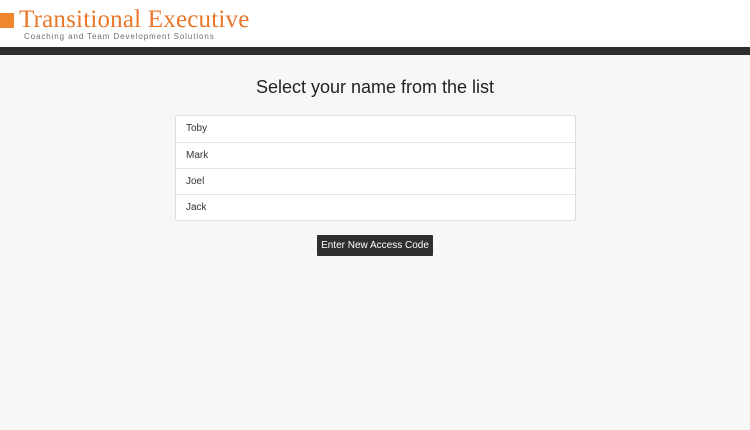 This screenshot has height=430, width=750. What do you see at coordinates (119, 36) in the screenshot?
I see `brand-tagline: Coaching and Team Development Solutions` at bounding box center [119, 36].